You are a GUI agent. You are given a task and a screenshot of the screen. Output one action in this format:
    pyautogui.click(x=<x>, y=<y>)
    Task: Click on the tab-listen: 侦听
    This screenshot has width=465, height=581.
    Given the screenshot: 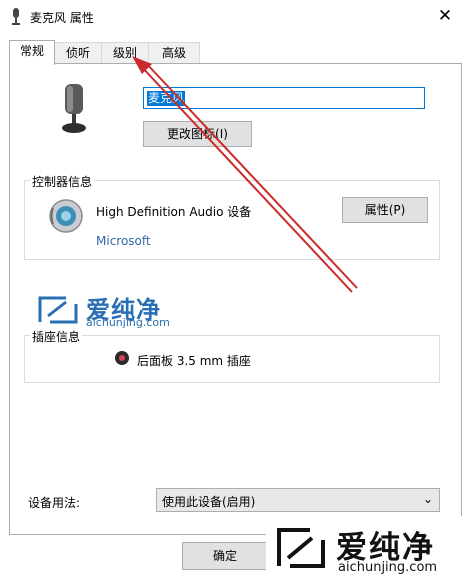 What is the action you would take?
    pyautogui.click(x=78, y=53)
    